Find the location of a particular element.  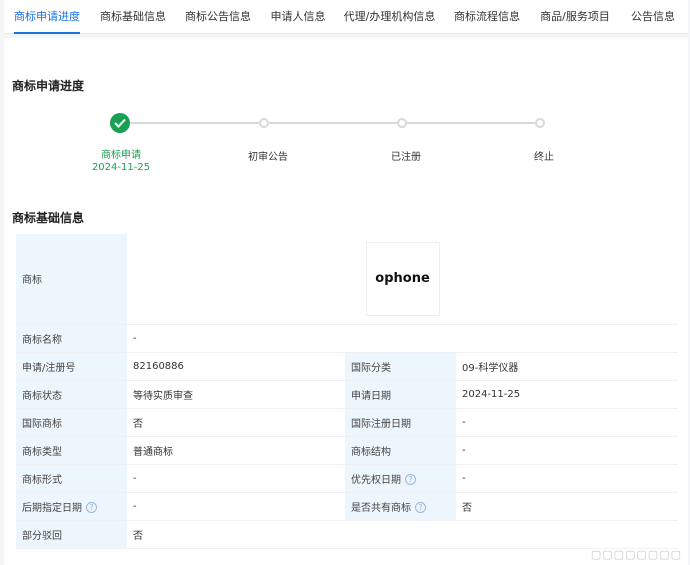

cell-label: 申请/注册号 is located at coordinates (71, 366).